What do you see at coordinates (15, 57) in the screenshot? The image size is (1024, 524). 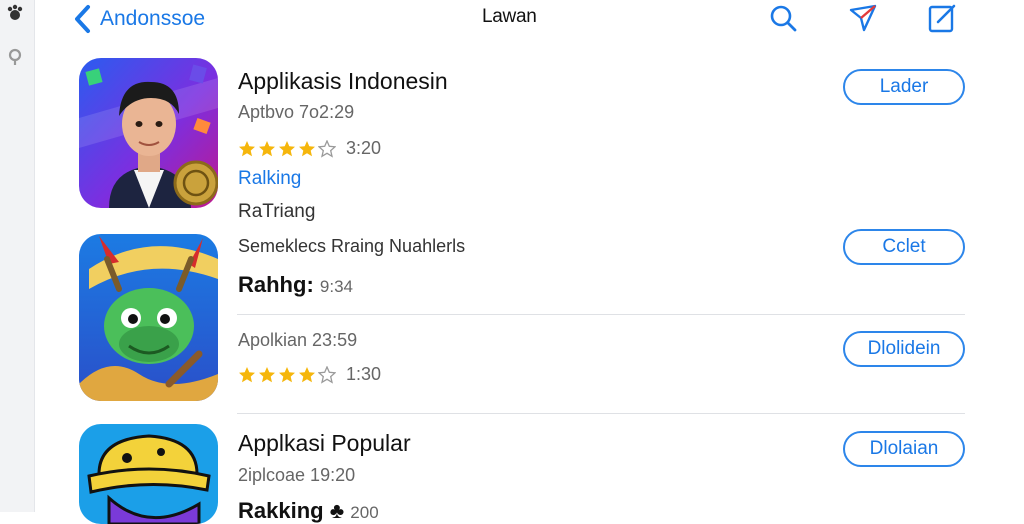 I see `pin-icon` at bounding box center [15, 57].